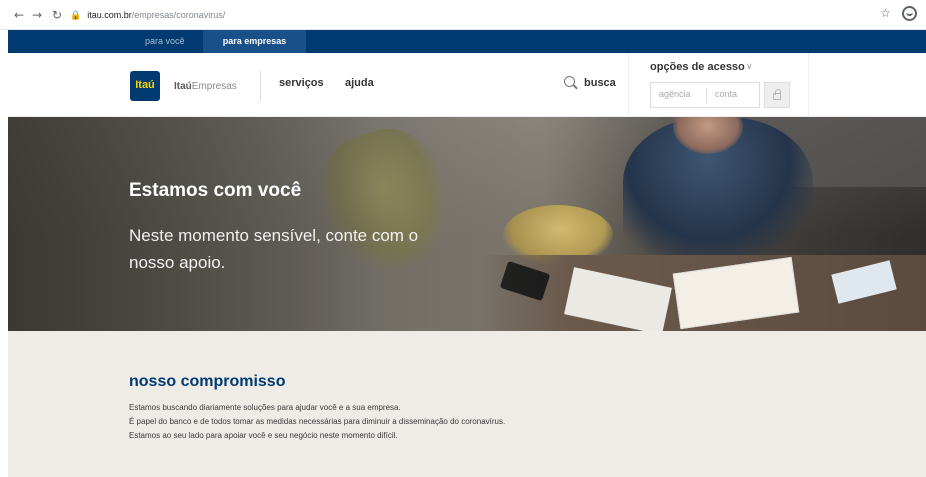 Image resolution: width=926 pixels, height=477 pixels. Describe the element at coordinates (254, 41) in the screenshot. I see `segment-para-empresas: para empresas` at that location.